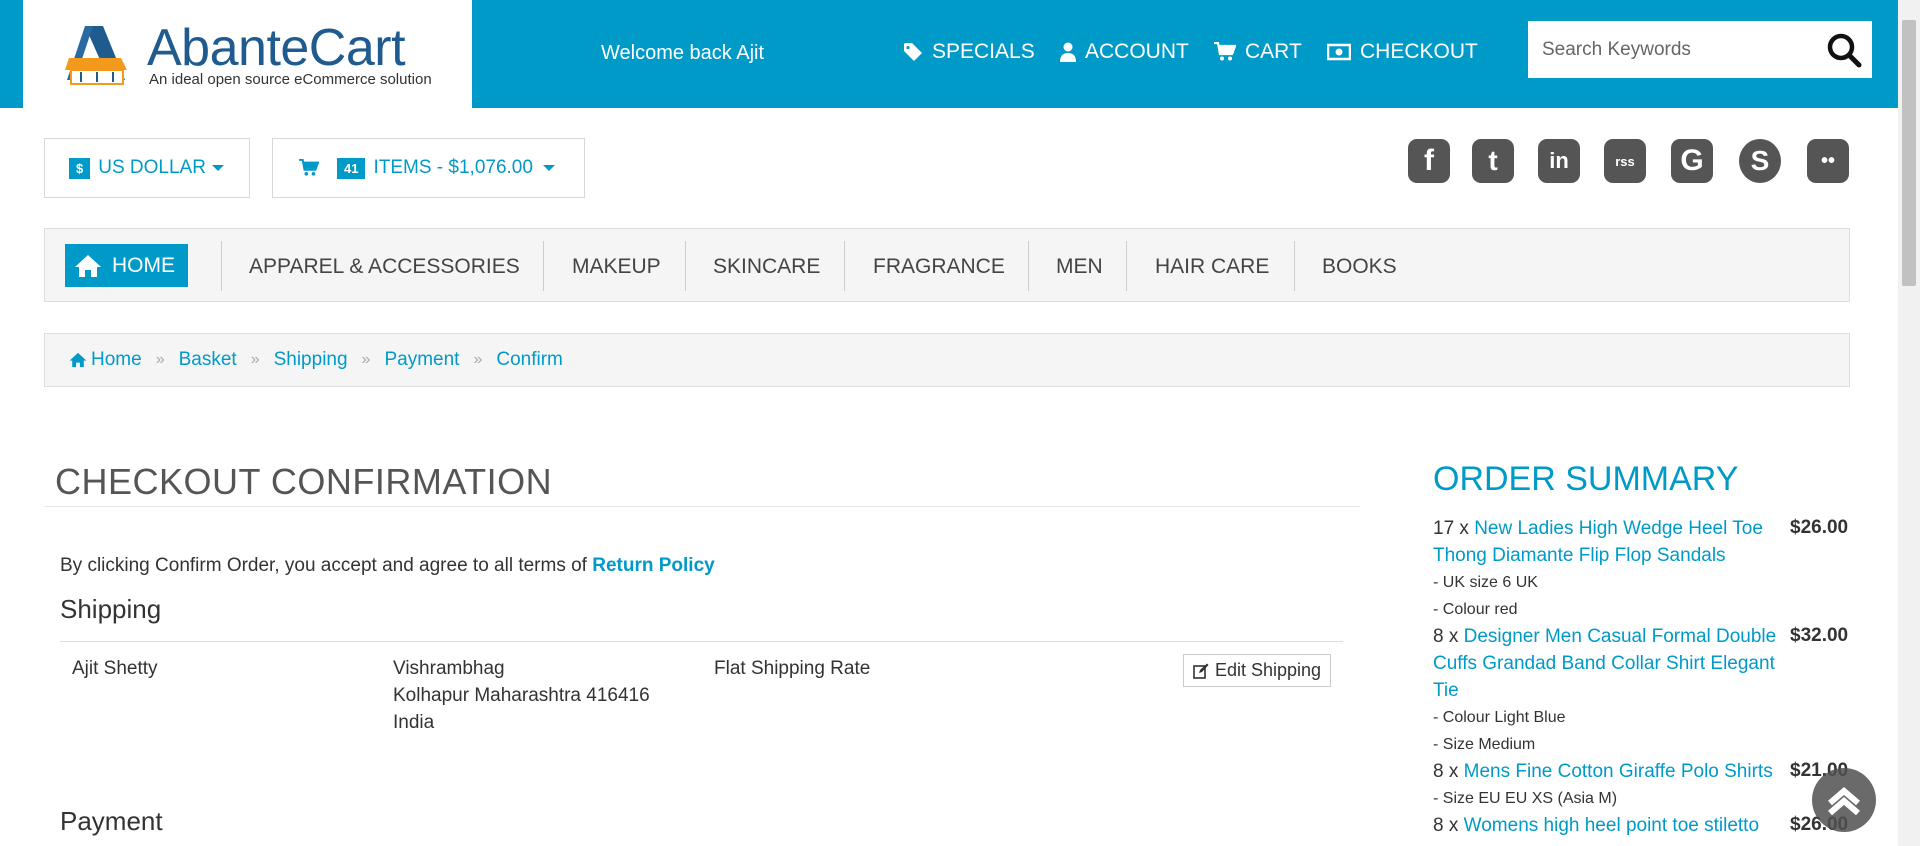 The image size is (1920, 846). I want to click on nav-specials: SPECIALS, so click(969, 52).